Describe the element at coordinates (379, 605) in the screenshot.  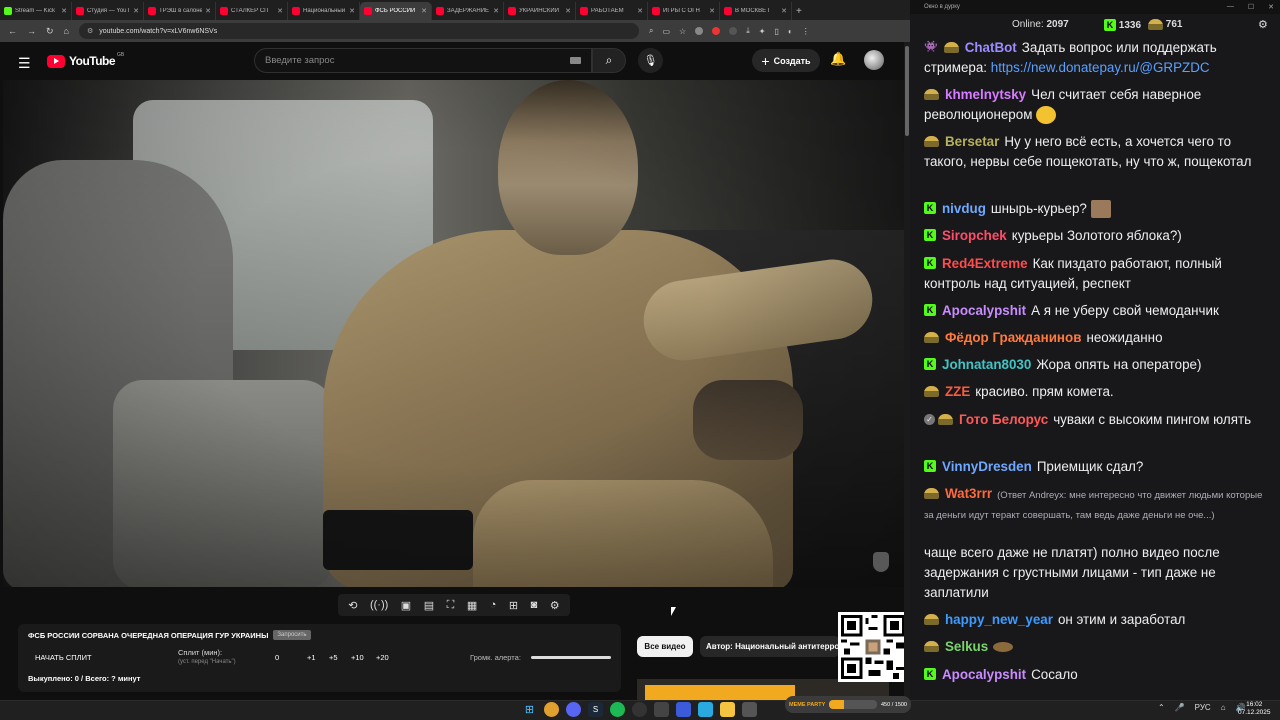
I see `broadcast-icon: ((·))` at that location.